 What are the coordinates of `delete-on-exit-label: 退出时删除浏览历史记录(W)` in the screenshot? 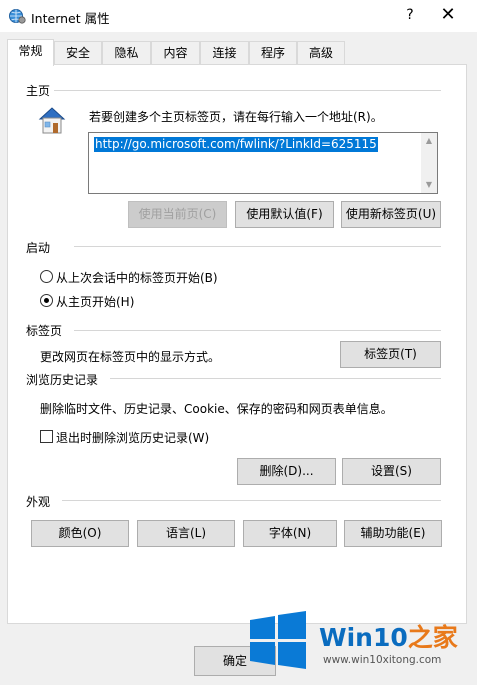 It's located at (132, 437).